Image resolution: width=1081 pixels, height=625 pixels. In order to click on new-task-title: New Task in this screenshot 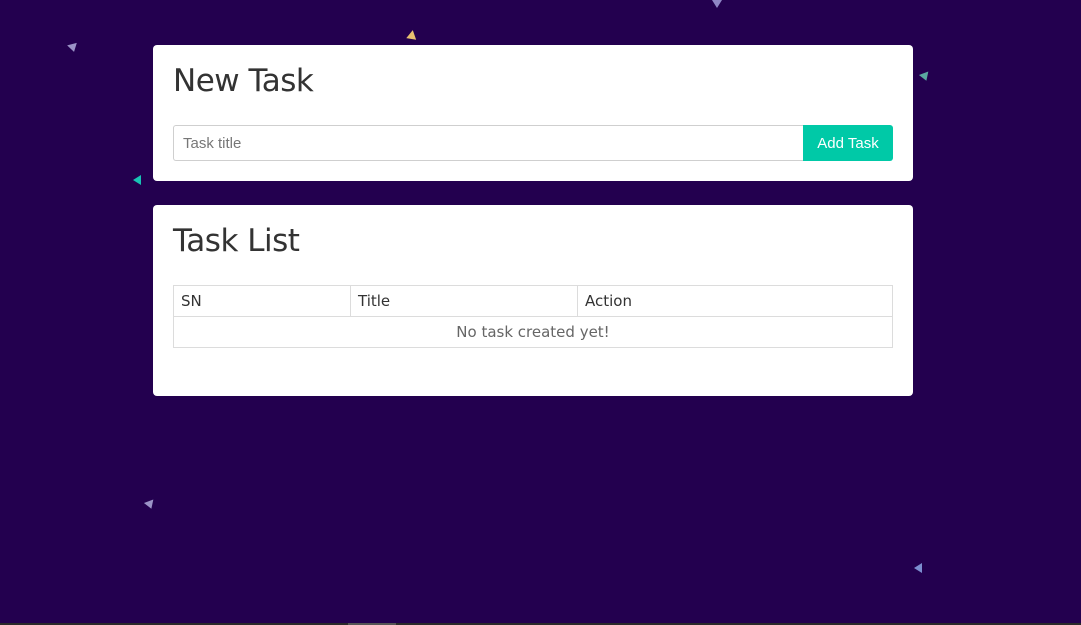, I will do `click(243, 81)`.